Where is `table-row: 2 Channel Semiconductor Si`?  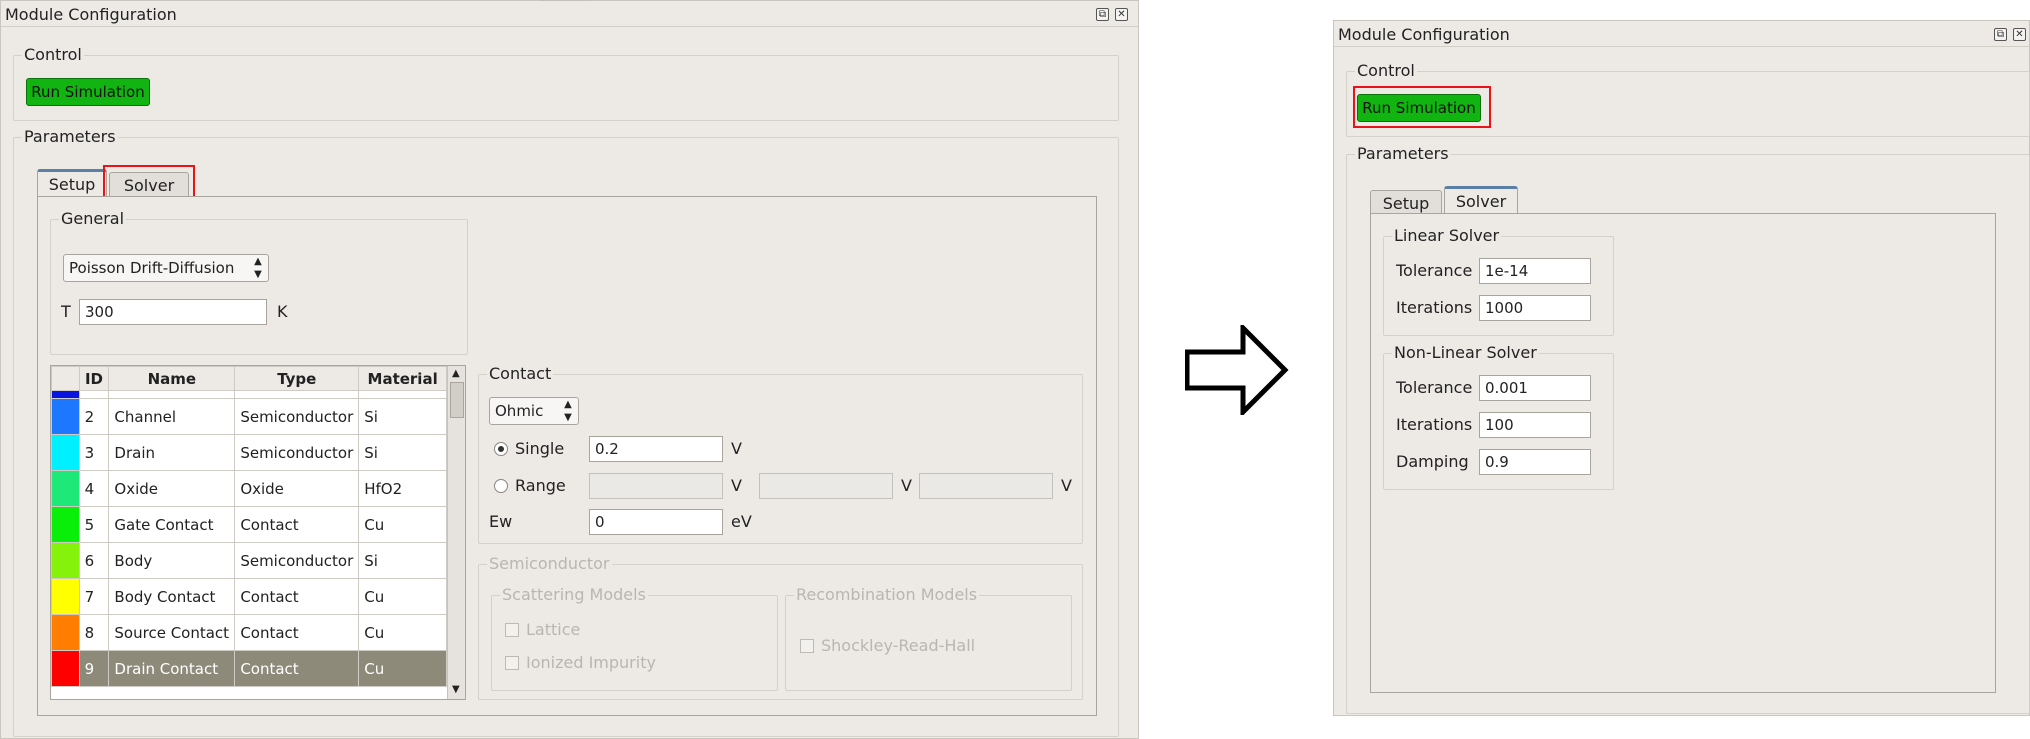
table-row: 2 Channel Semiconductor Si is located at coordinates (249, 416).